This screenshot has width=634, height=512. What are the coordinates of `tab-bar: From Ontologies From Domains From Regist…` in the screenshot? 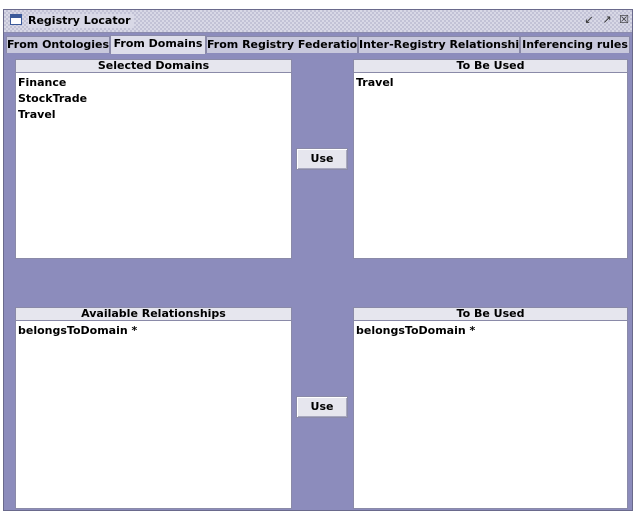 It's located at (318, 44).